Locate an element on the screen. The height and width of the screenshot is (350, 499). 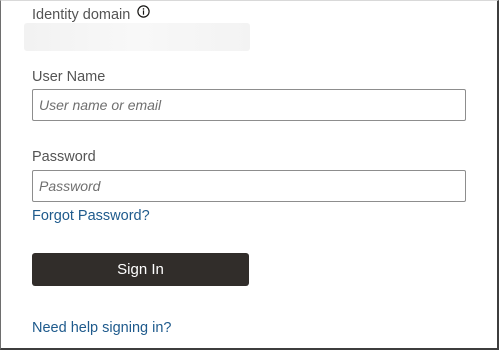
identity-domain-value is located at coordinates (137, 37).